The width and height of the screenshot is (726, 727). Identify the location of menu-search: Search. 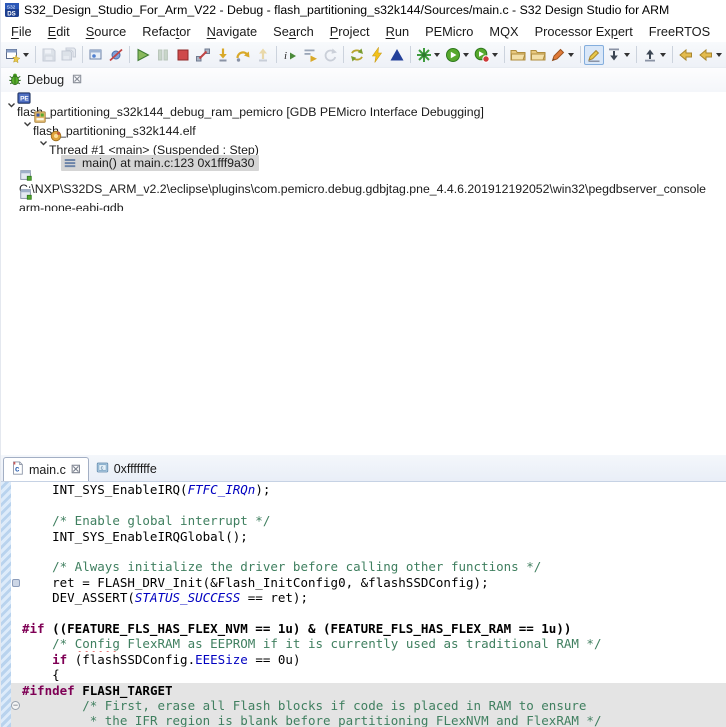
(293, 31).